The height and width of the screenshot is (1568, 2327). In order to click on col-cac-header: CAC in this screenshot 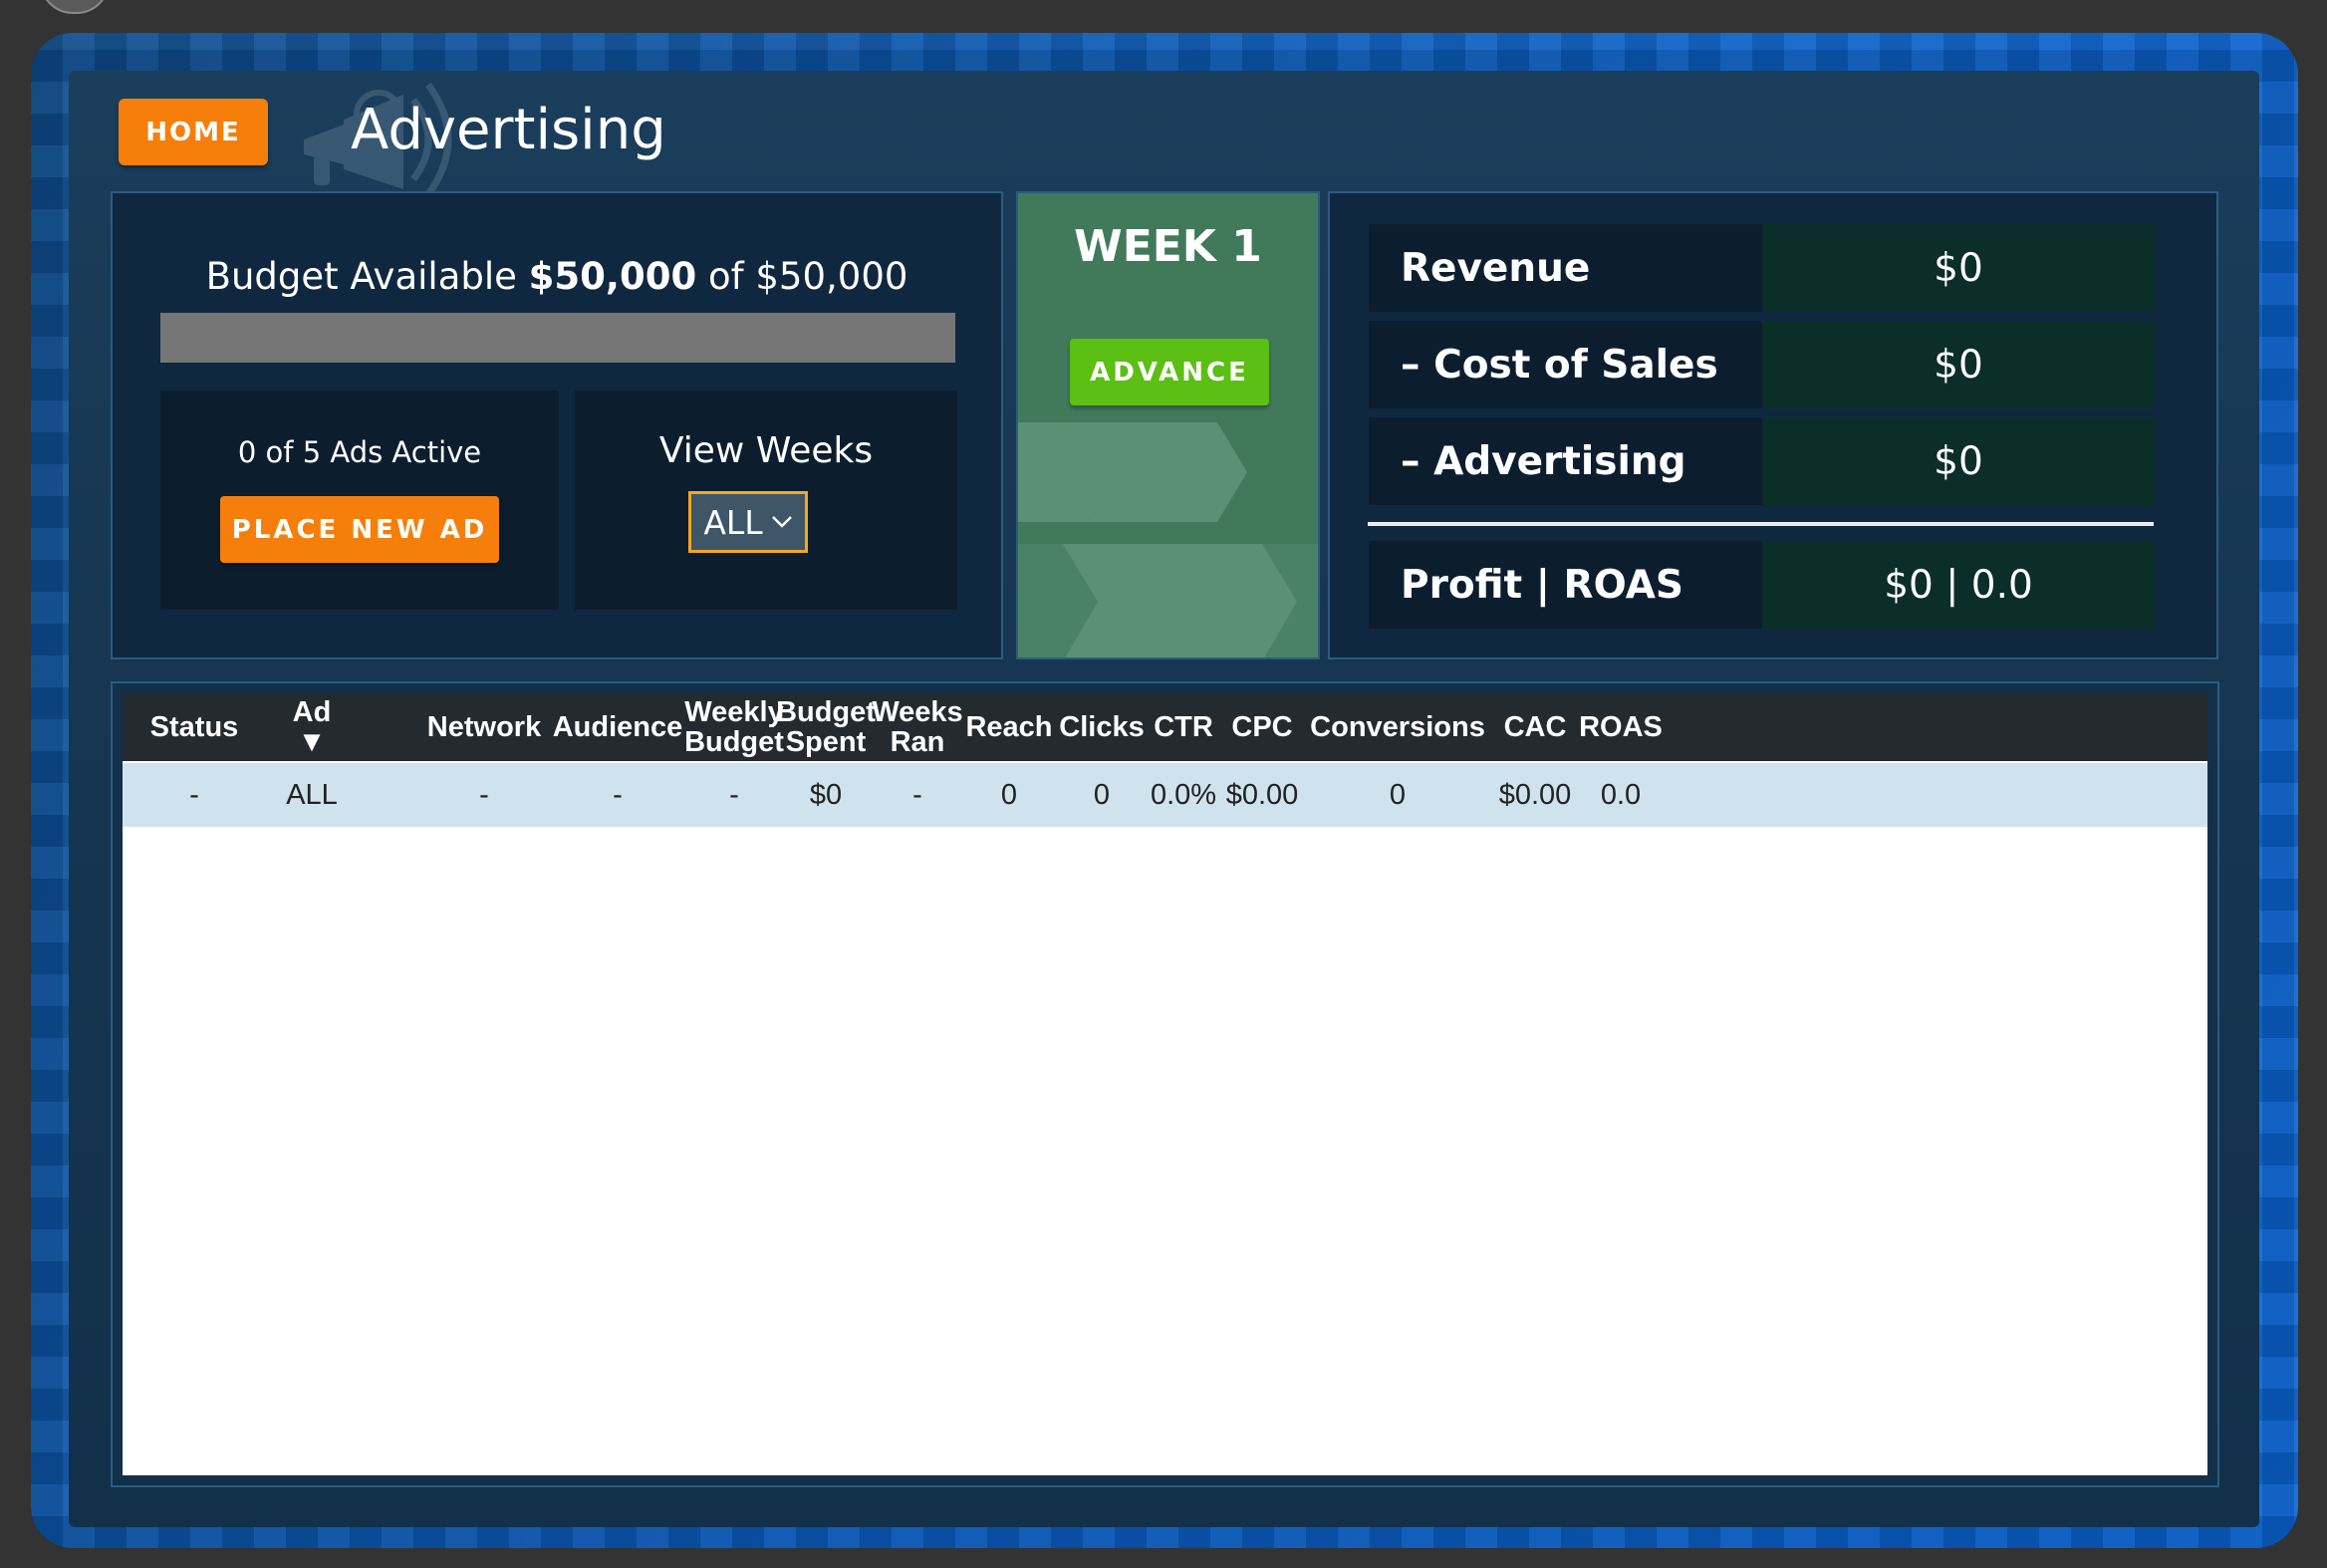, I will do `click(1535, 726)`.